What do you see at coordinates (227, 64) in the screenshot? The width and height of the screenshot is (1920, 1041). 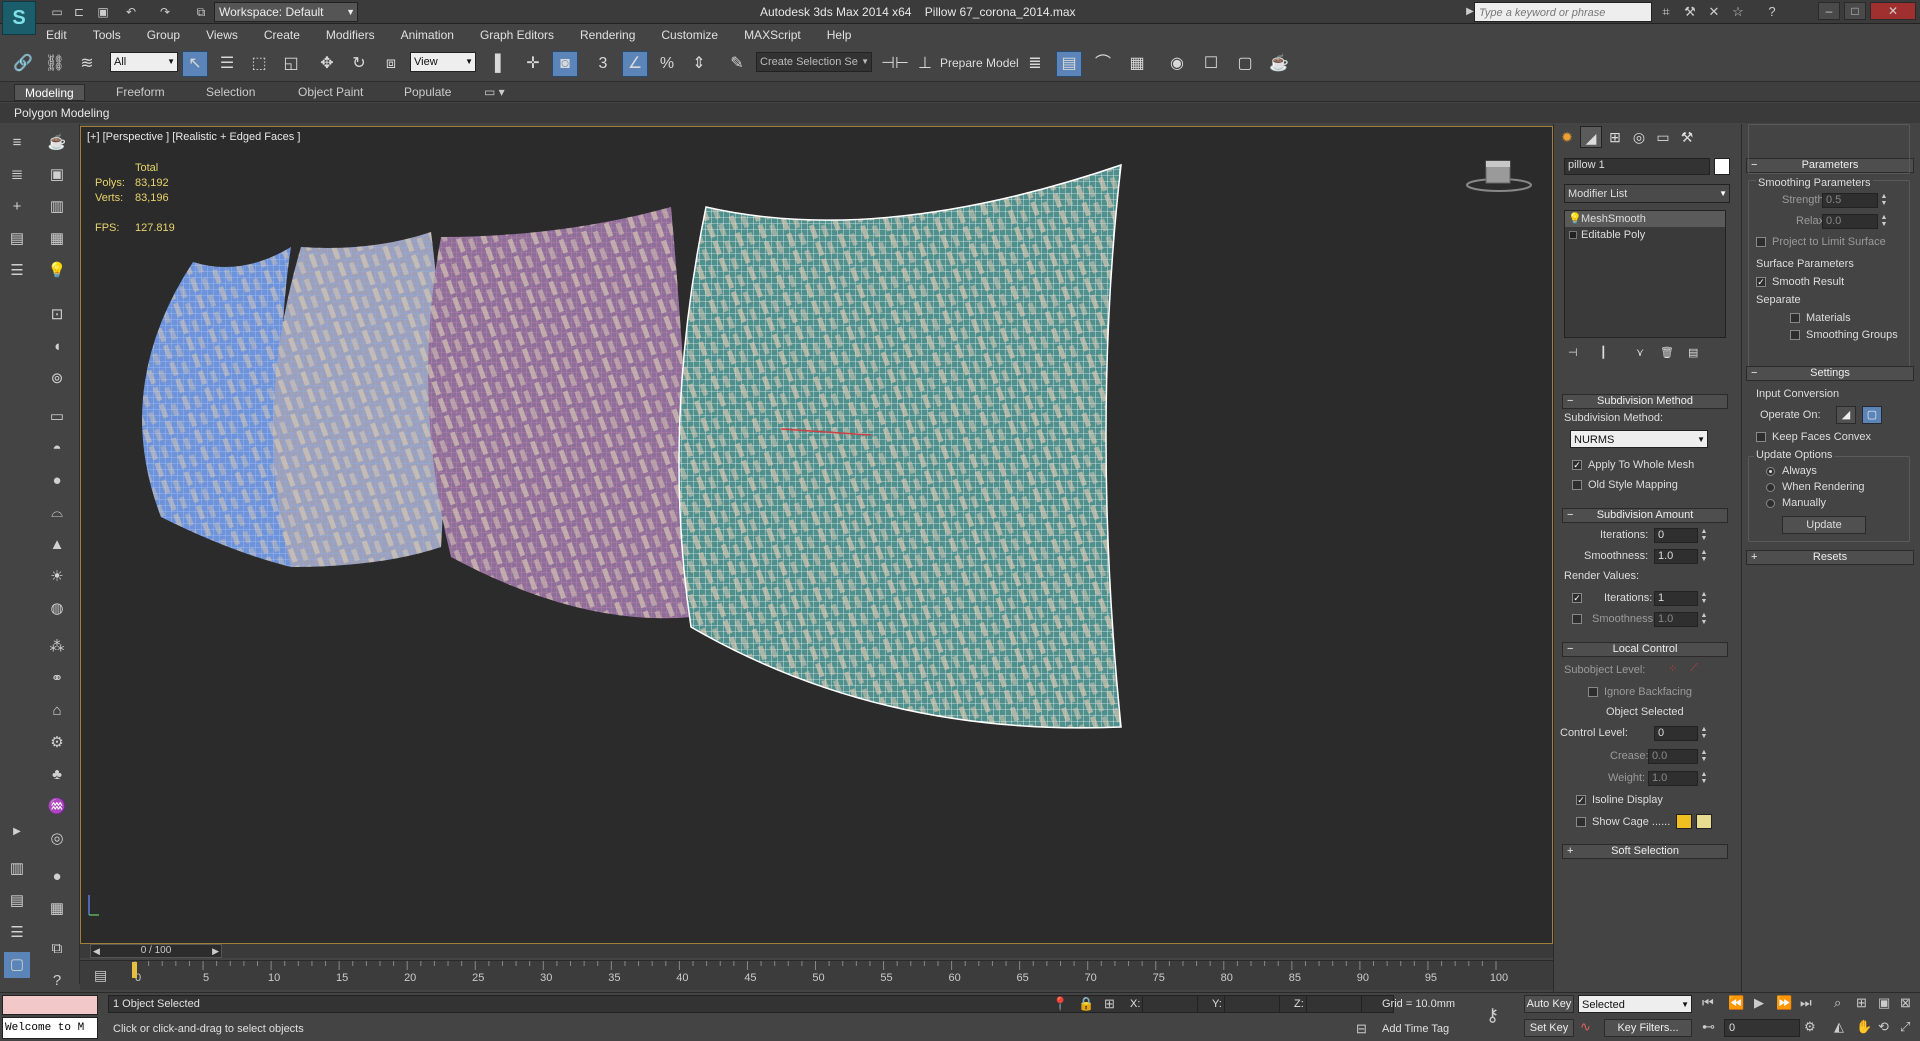 I see `select-by-name-icon: ☰` at bounding box center [227, 64].